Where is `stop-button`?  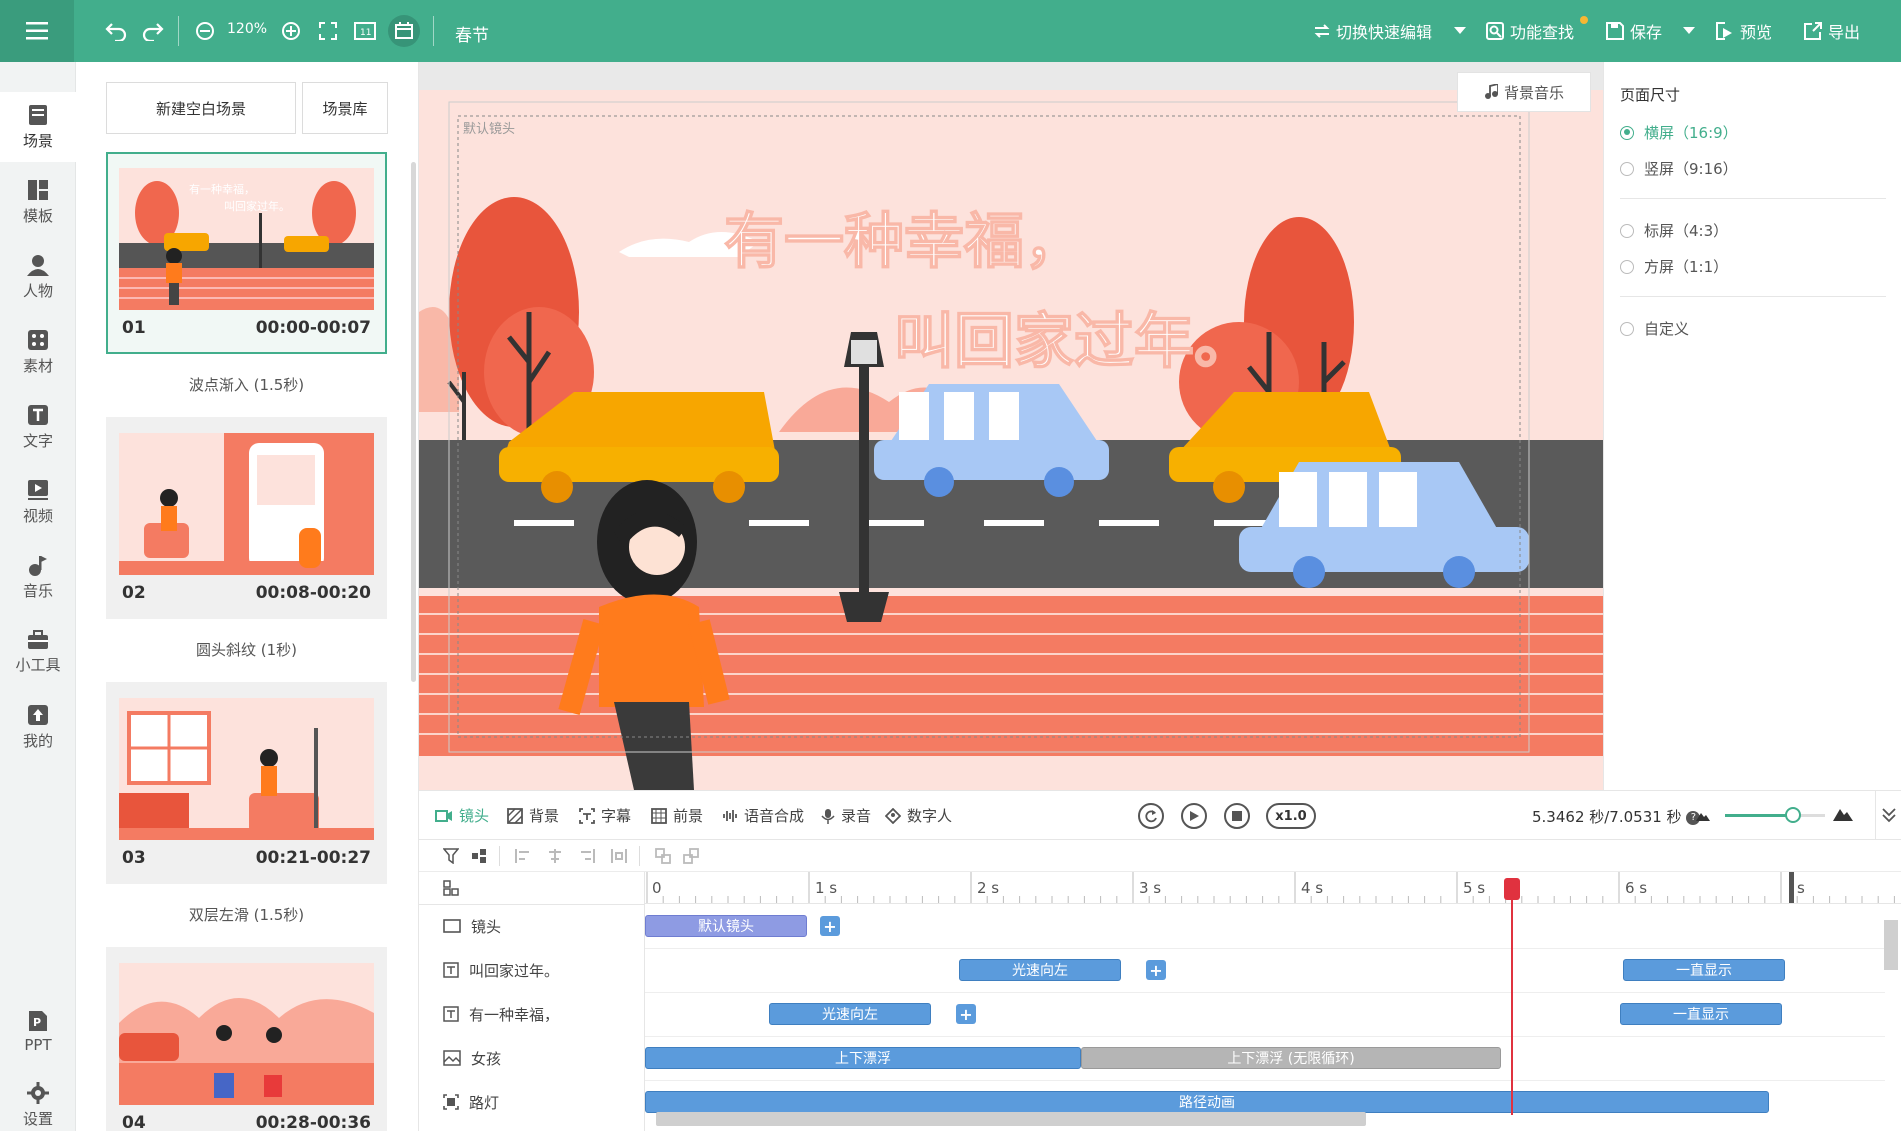
stop-button is located at coordinates (1237, 816).